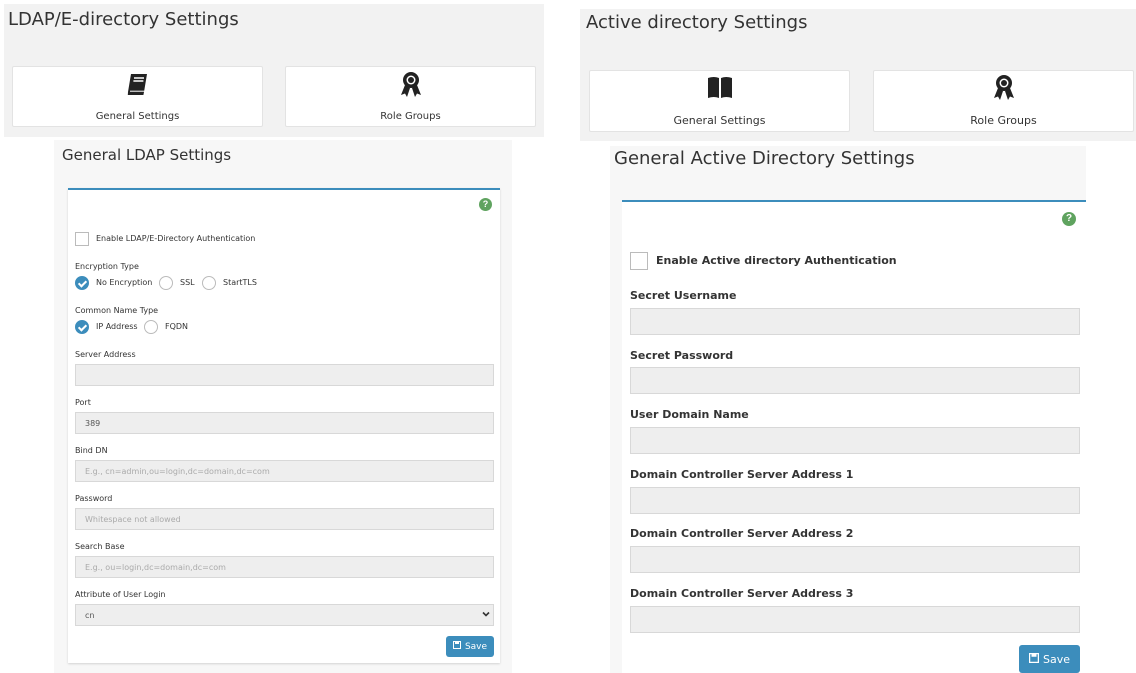  What do you see at coordinates (83, 402) in the screenshot?
I see `port-label: Port` at bounding box center [83, 402].